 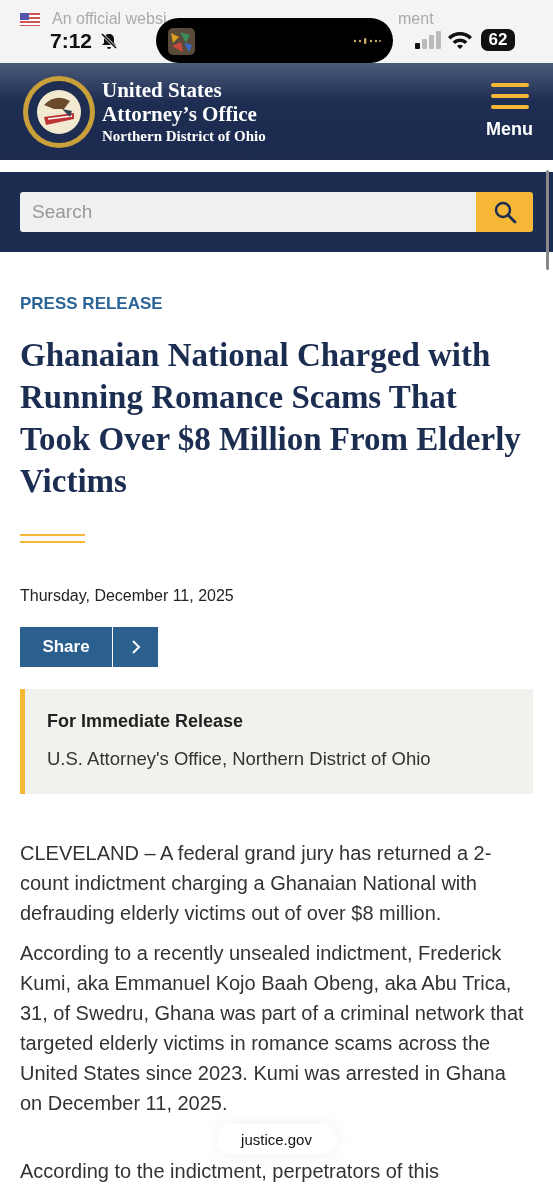 I want to click on audio-wave-icon, so click(x=367, y=41).